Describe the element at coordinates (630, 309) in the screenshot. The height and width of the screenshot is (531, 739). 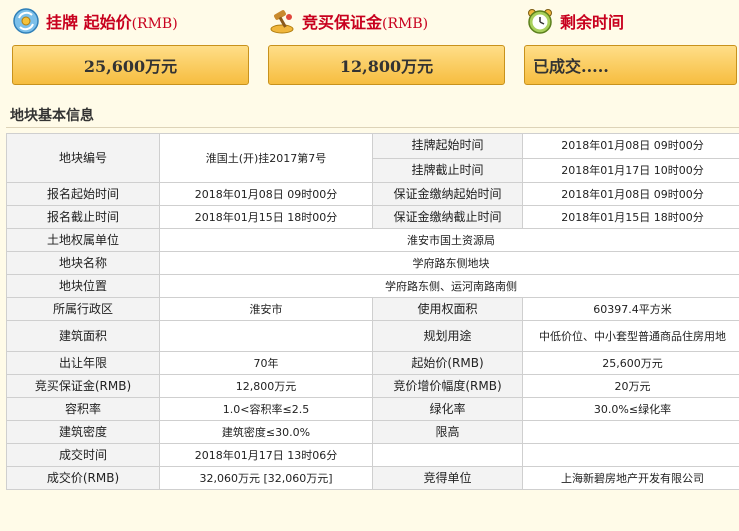
I see `use-area-value: 60397.4平方米` at that location.